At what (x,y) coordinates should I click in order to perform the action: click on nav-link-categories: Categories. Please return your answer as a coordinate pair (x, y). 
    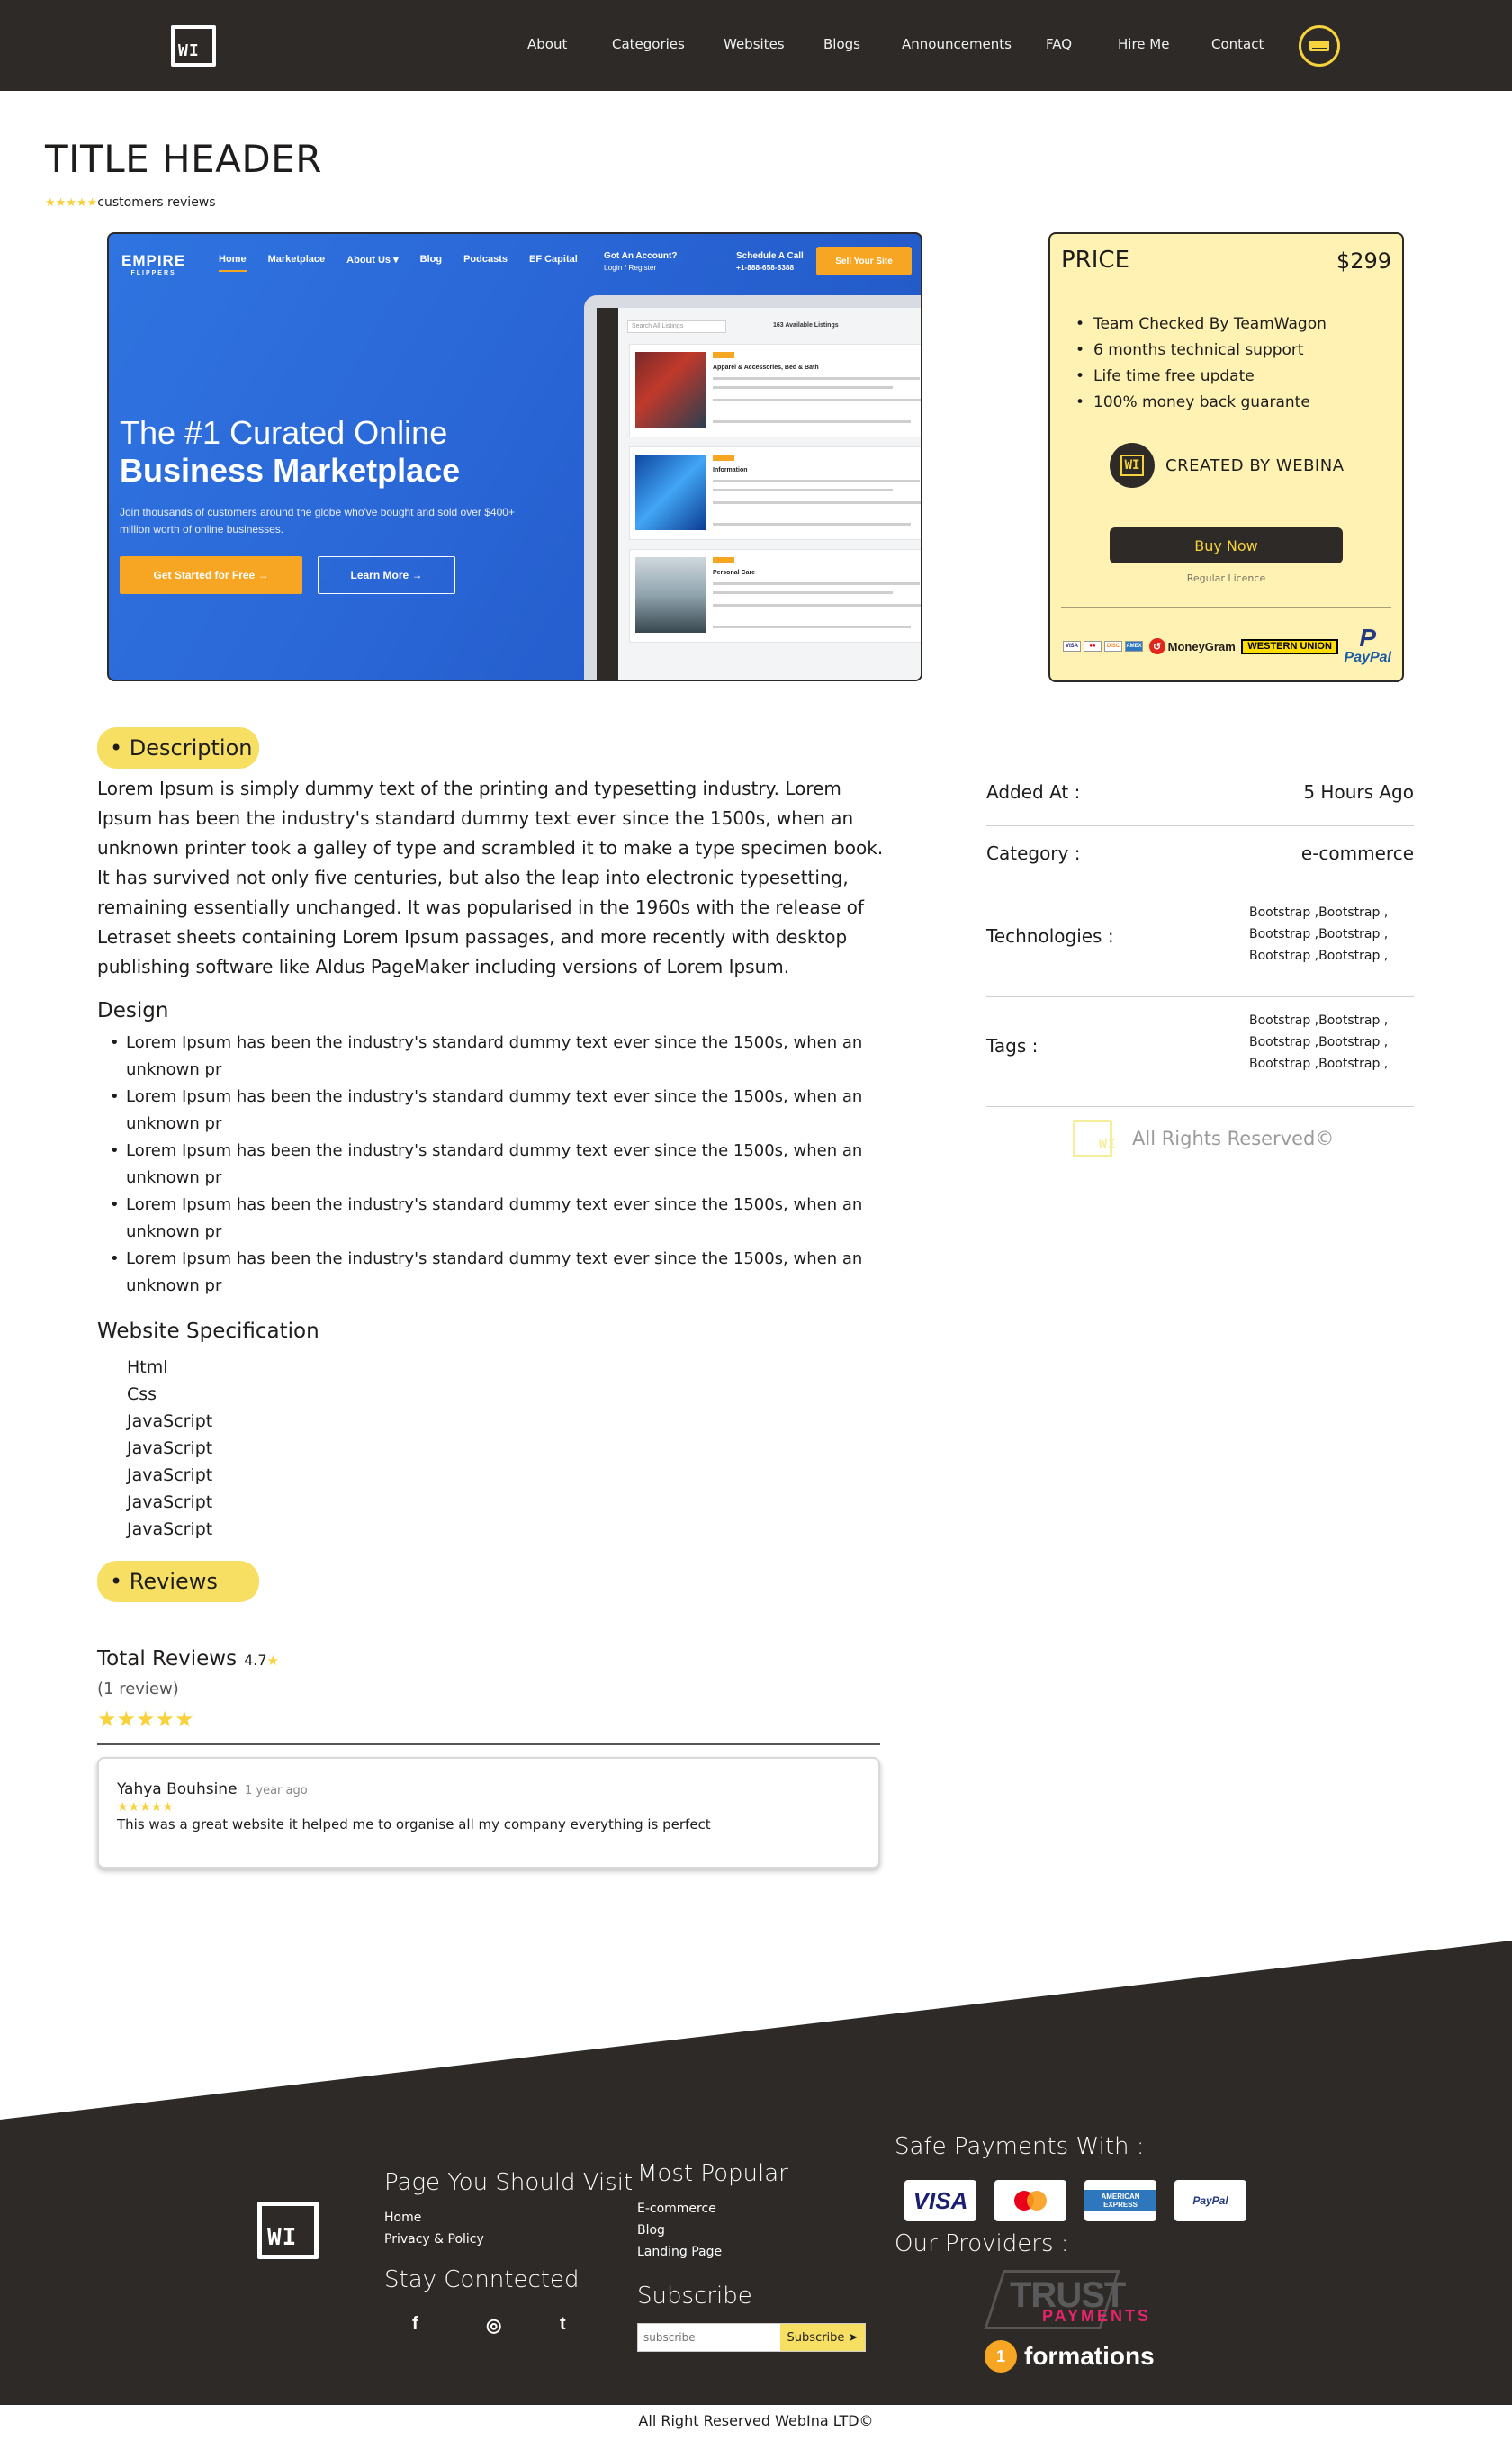
    Looking at the image, I should click on (668, 44).